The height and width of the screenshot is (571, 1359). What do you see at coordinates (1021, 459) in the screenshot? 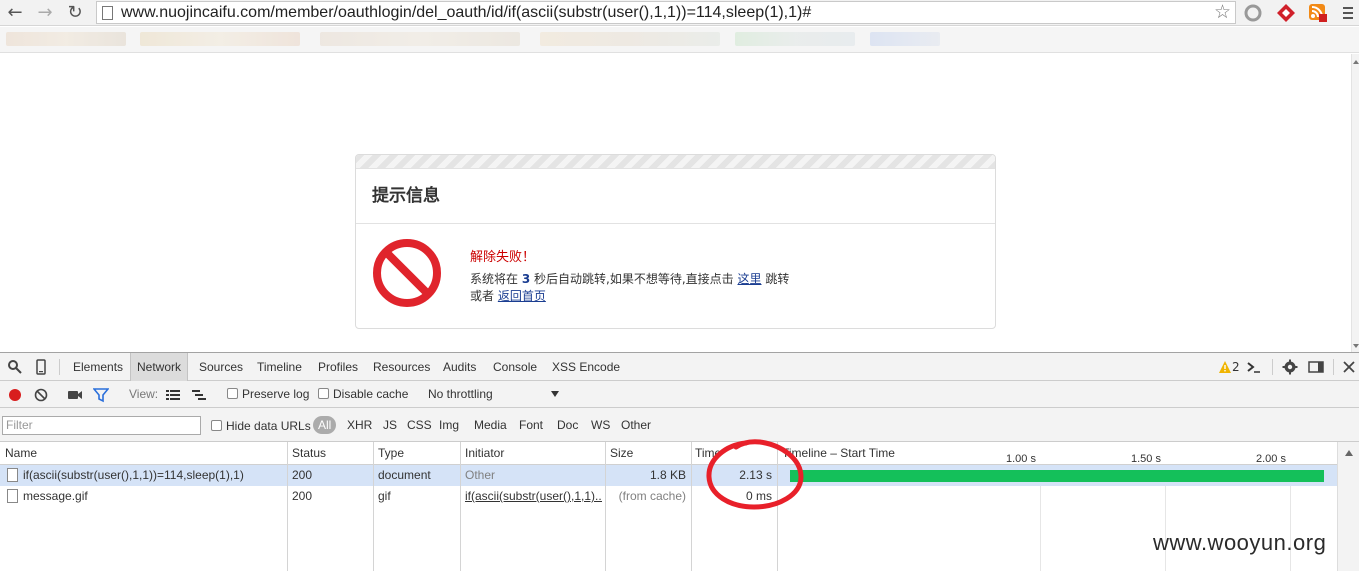
I see `waterfall-tick-label: 1.00 s` at bounding box center [1021, 459].